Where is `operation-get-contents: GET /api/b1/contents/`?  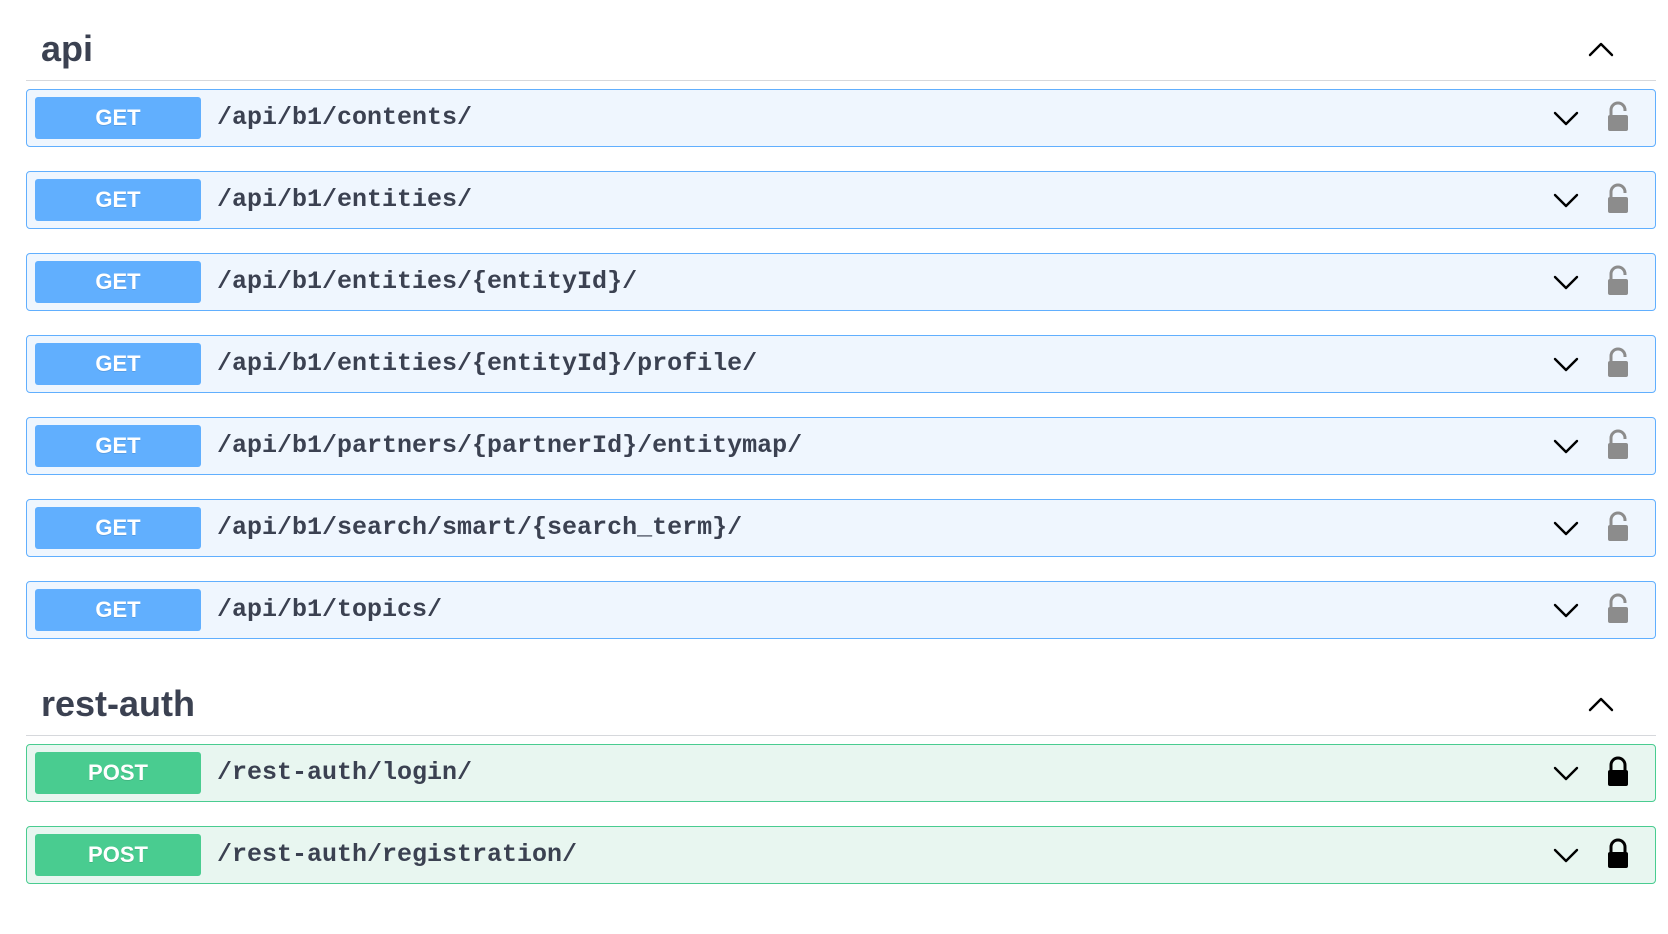 operation-get-contents: GET /api/b1/contents/ is located at coordinates (841, 118).